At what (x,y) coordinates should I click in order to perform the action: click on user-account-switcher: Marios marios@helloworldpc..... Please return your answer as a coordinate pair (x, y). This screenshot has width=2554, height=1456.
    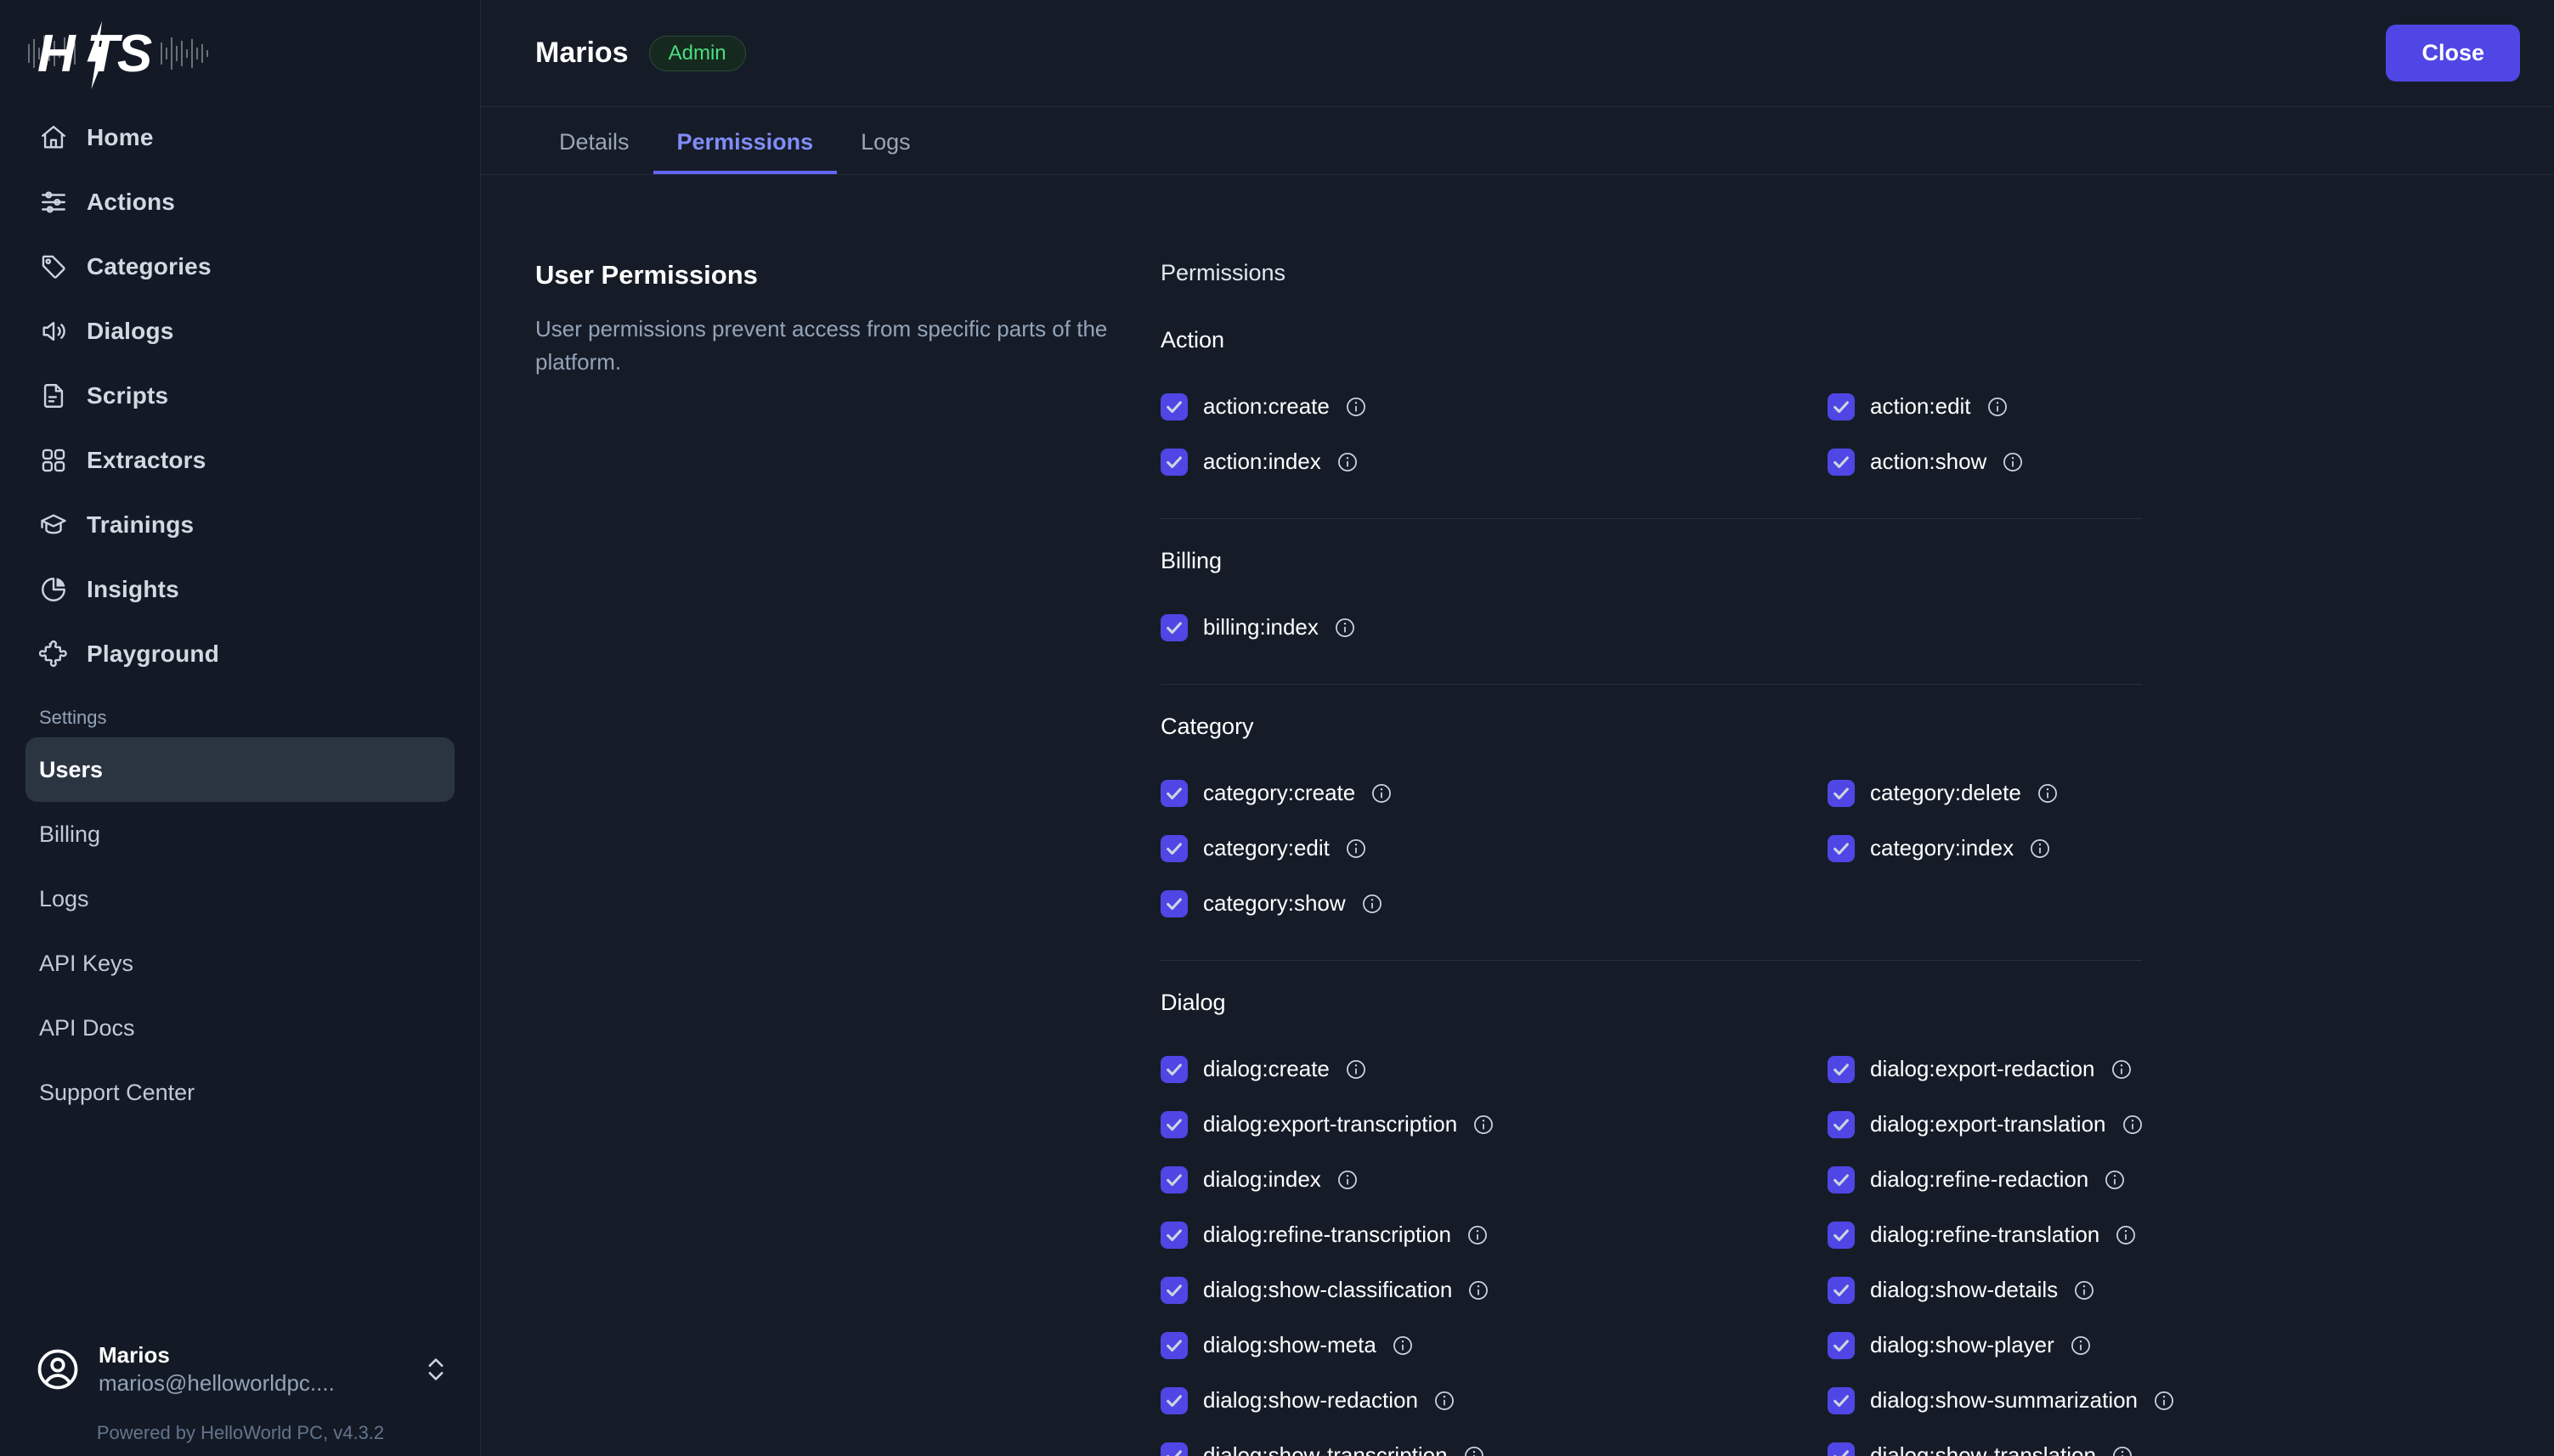
    Looking at the image, I should click on (241, 1369).